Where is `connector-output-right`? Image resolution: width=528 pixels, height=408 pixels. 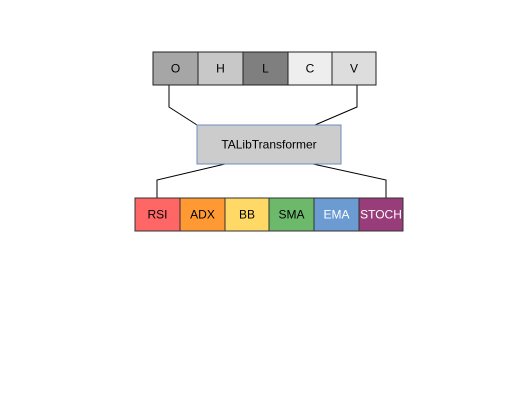
connector-output-right is located at coordinates (349, 180).